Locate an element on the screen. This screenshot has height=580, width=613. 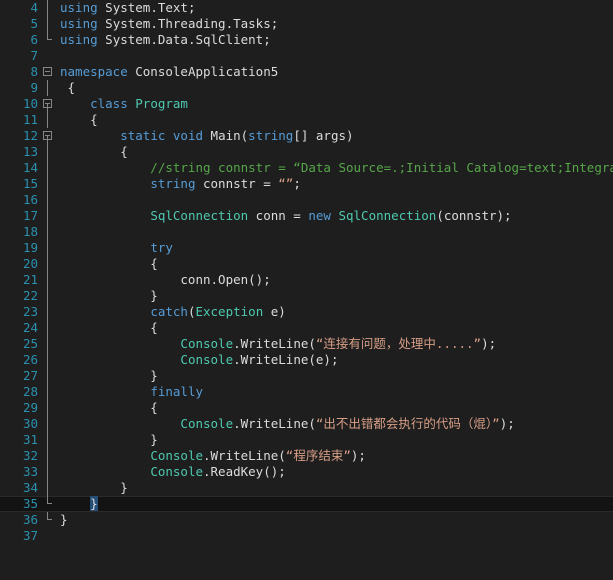
code-line: 32 Console.WriteLine(“程序结束”); is located at coordinates (306, 456).